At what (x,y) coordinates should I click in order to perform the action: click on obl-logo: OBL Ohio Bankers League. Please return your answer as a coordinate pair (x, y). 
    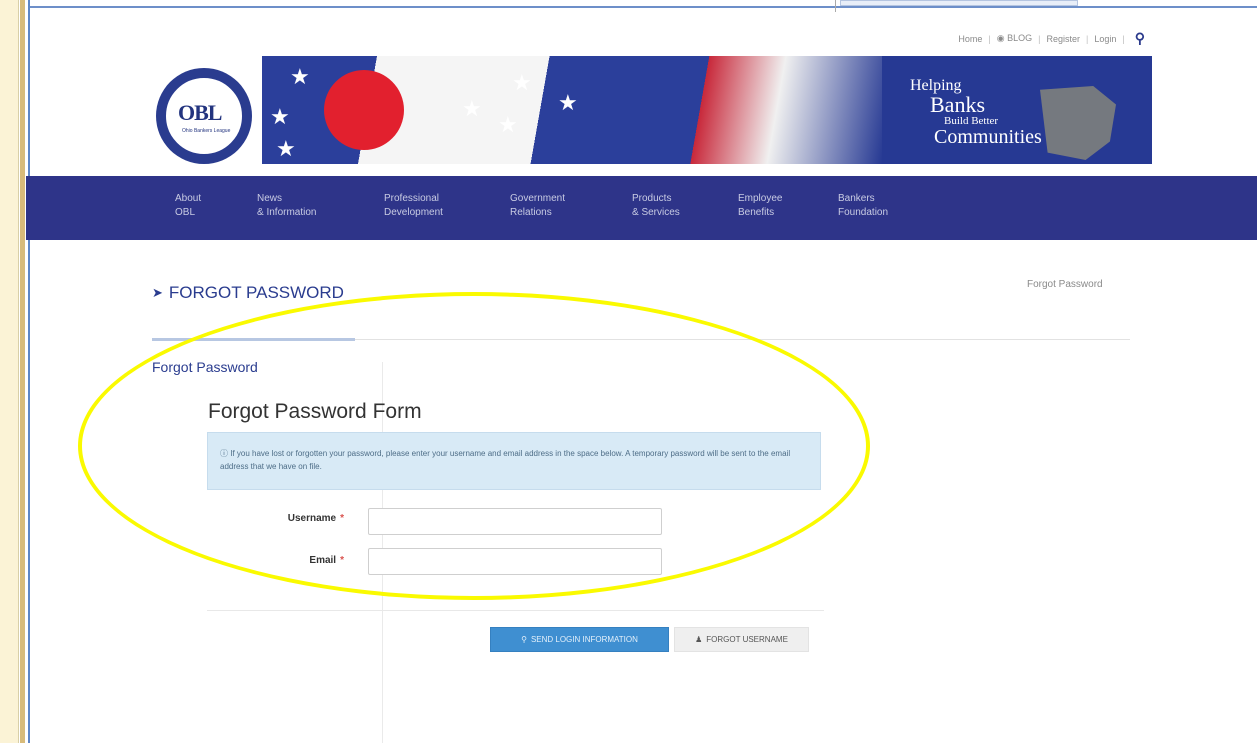
    Looking at the image, I should click on (204, 116).